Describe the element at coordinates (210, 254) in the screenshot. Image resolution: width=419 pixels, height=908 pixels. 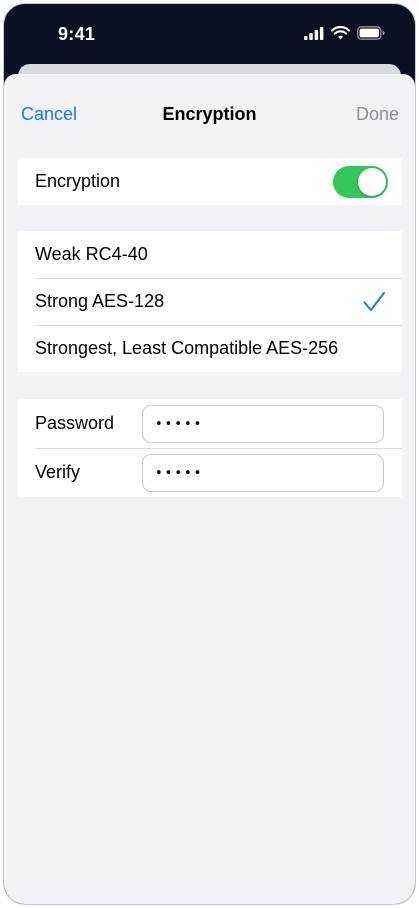
I see `option-weak-rc4-40: Weak RC4-40` at that location.